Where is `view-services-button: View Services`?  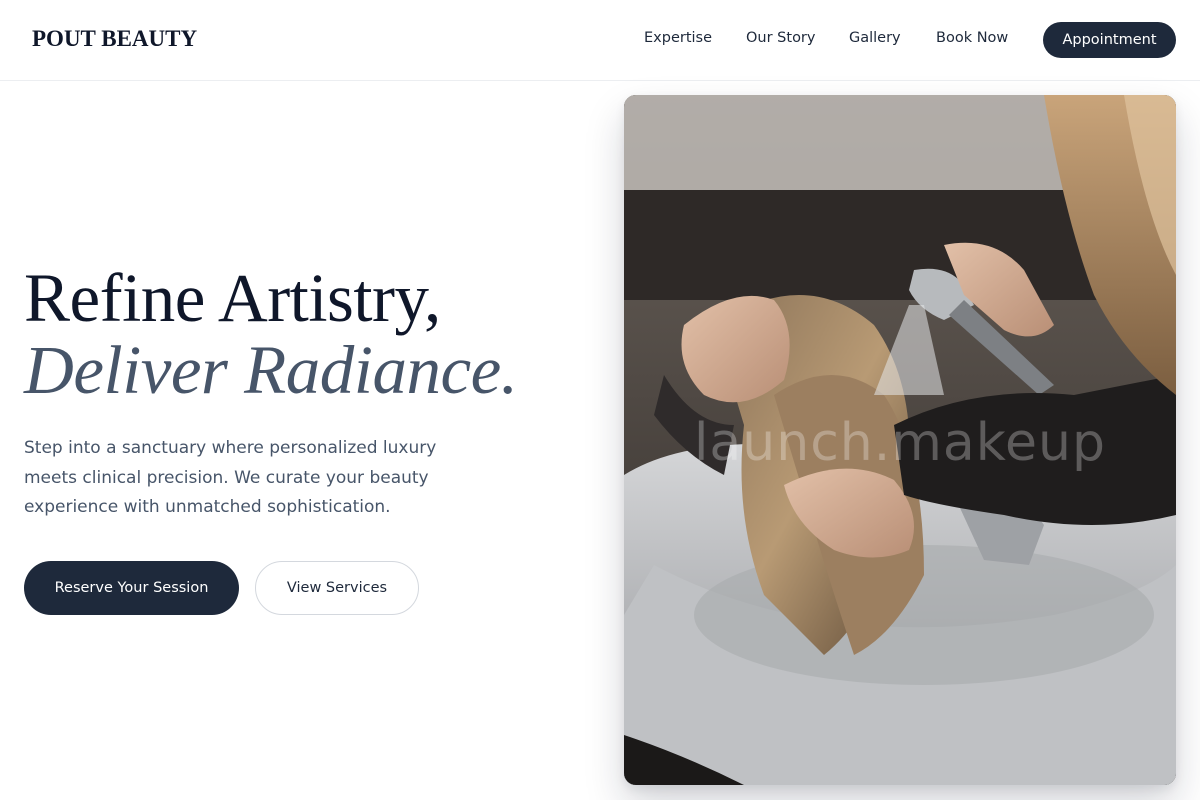
view-services-button: View Services is located at coordinates (337, 588).